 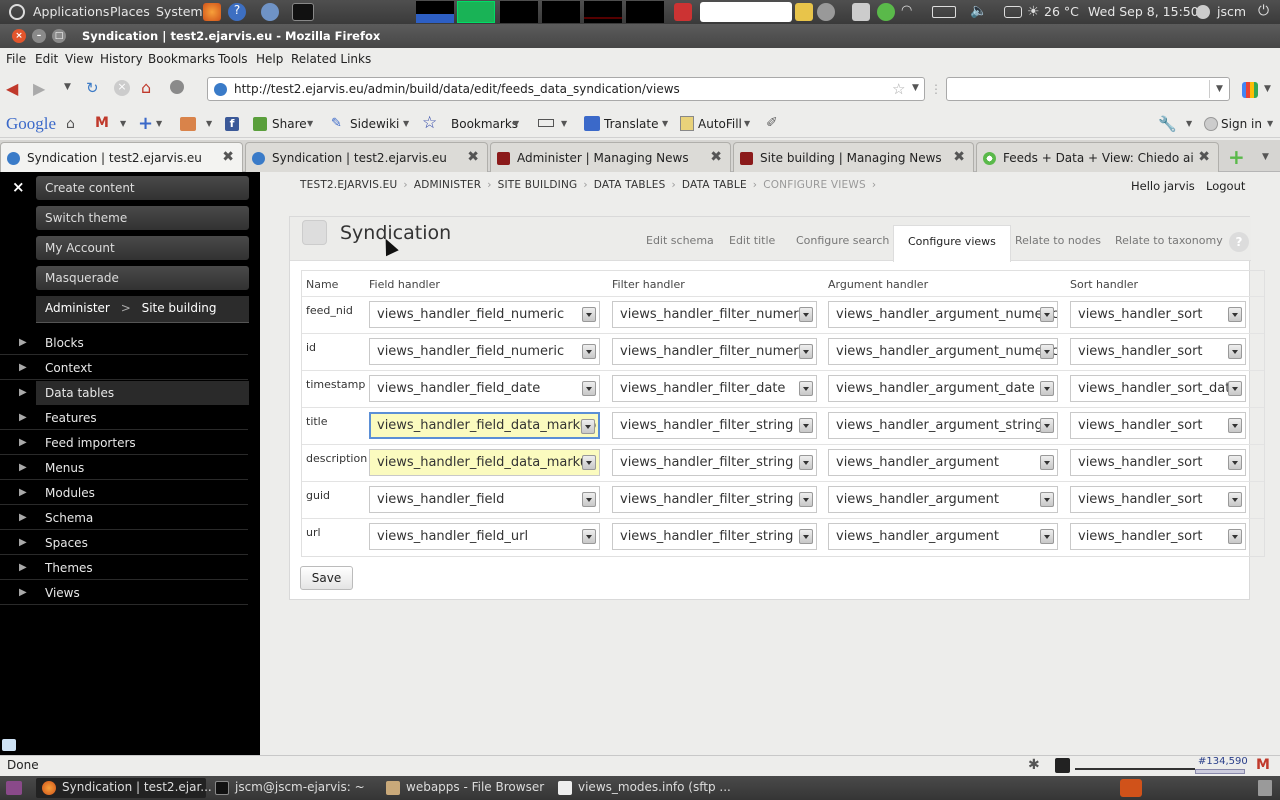 I want to click on signin-dropdown-icon: ▼, so click(x=1270, y=123).